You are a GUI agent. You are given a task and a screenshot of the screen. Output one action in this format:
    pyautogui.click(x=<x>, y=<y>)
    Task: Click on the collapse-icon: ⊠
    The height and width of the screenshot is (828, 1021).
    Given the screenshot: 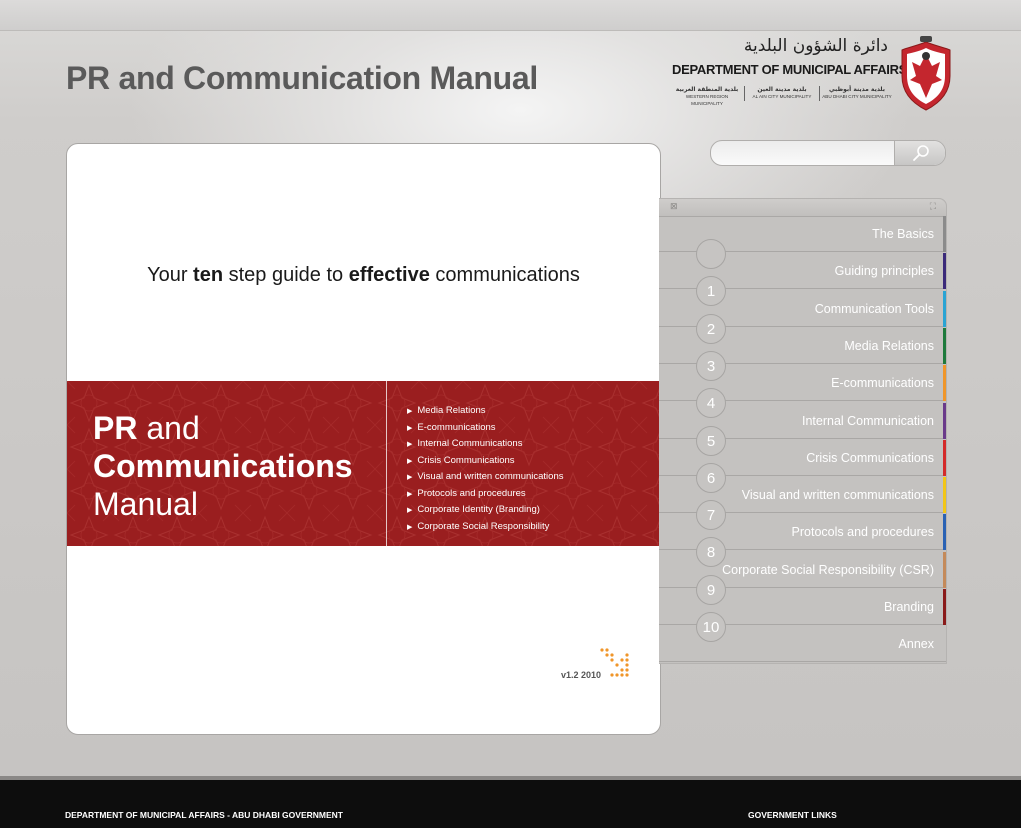 What is the action you would take?
    pyautogui.click(x=674, y=206)
    